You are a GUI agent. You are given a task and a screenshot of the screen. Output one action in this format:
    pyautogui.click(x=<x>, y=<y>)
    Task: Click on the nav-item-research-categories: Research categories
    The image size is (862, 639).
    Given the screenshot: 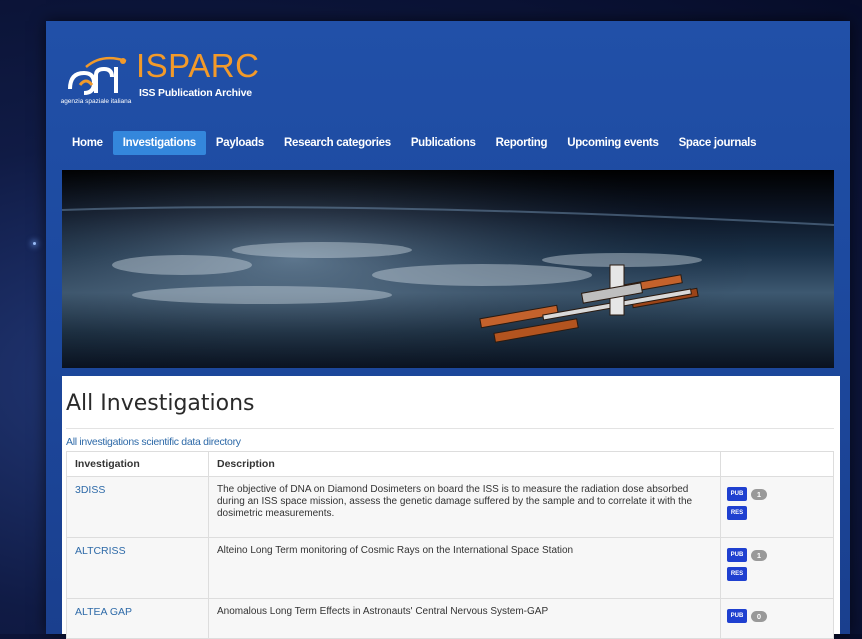 What is the action you would take?
    pyautogui.click(x=337, y=143)
    